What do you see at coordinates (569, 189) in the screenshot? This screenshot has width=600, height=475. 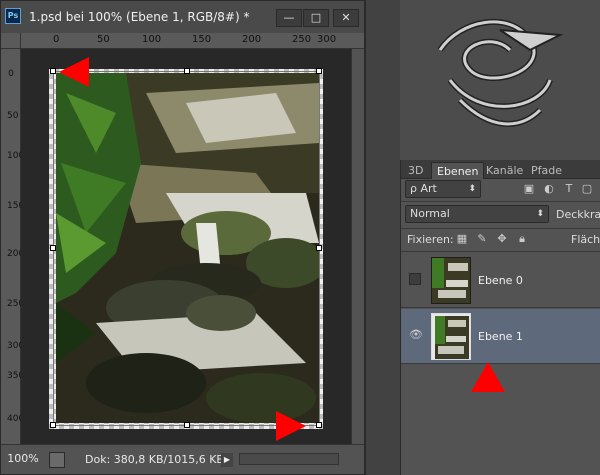 I see `type-filter-icon: T` at bounding box center [569, 189].